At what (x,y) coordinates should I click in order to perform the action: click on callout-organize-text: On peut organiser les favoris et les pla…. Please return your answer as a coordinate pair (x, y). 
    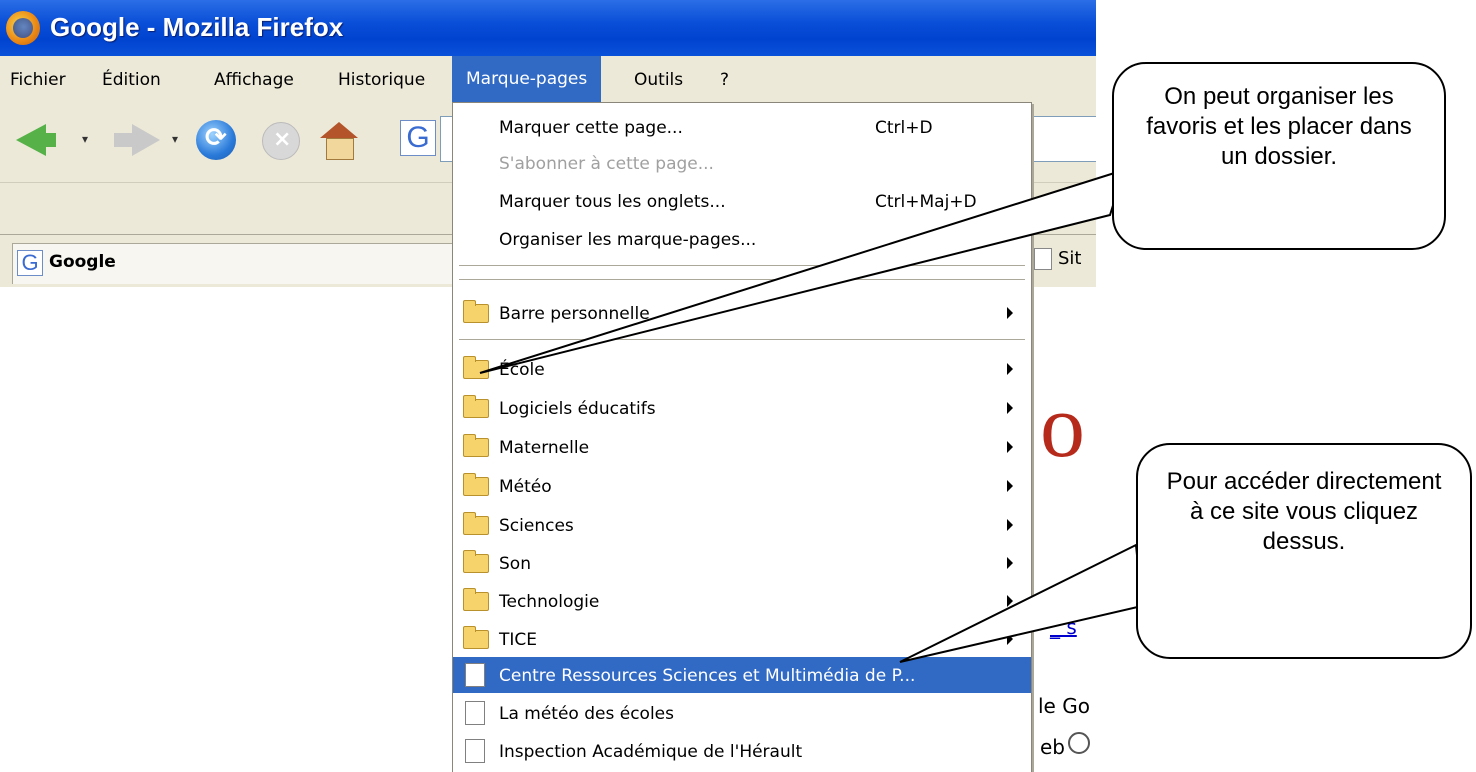
    Looking at the image, I should click on (1279, 126).